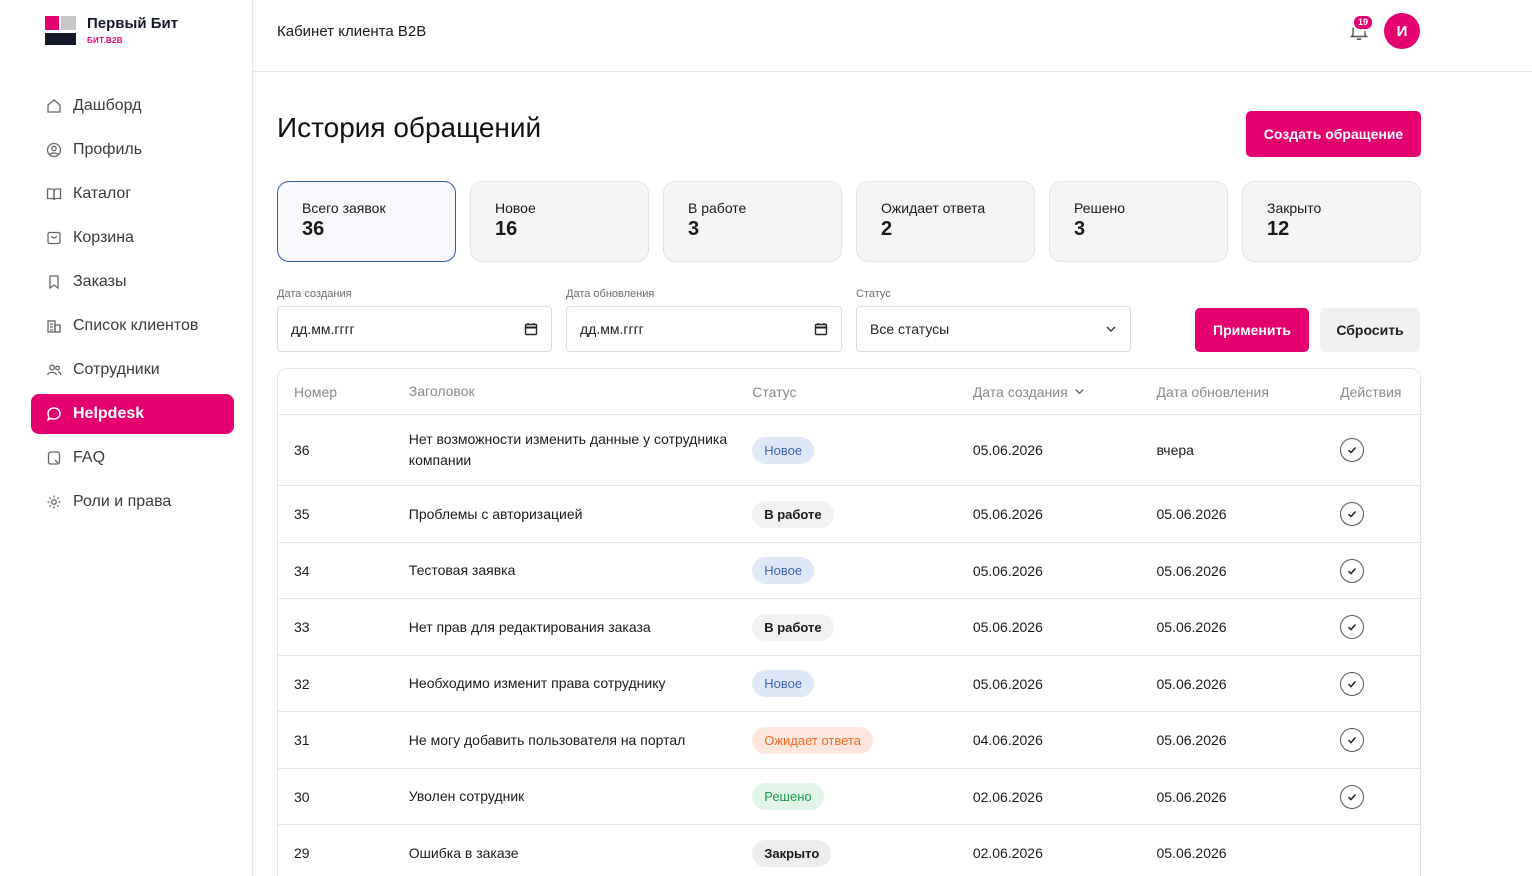  What do you see at coordinates (892, 36) in the screenshot?
I see `top-header: Кабинет клиента B2B 19 И` at bounding box center [892, 36].